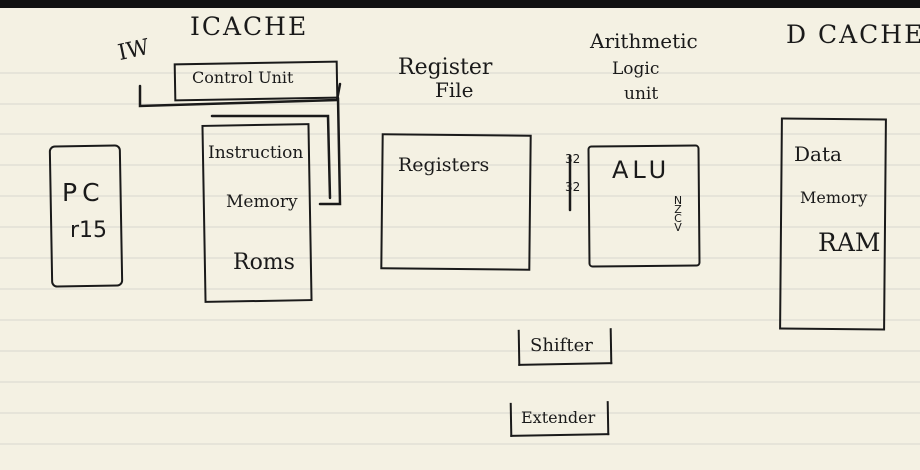 This screenshot has width=920, height=470. What do you see at coordinates (849, 242) in the screenshot?
I see `ram-label: RAM` at bounding box center [849, 242].